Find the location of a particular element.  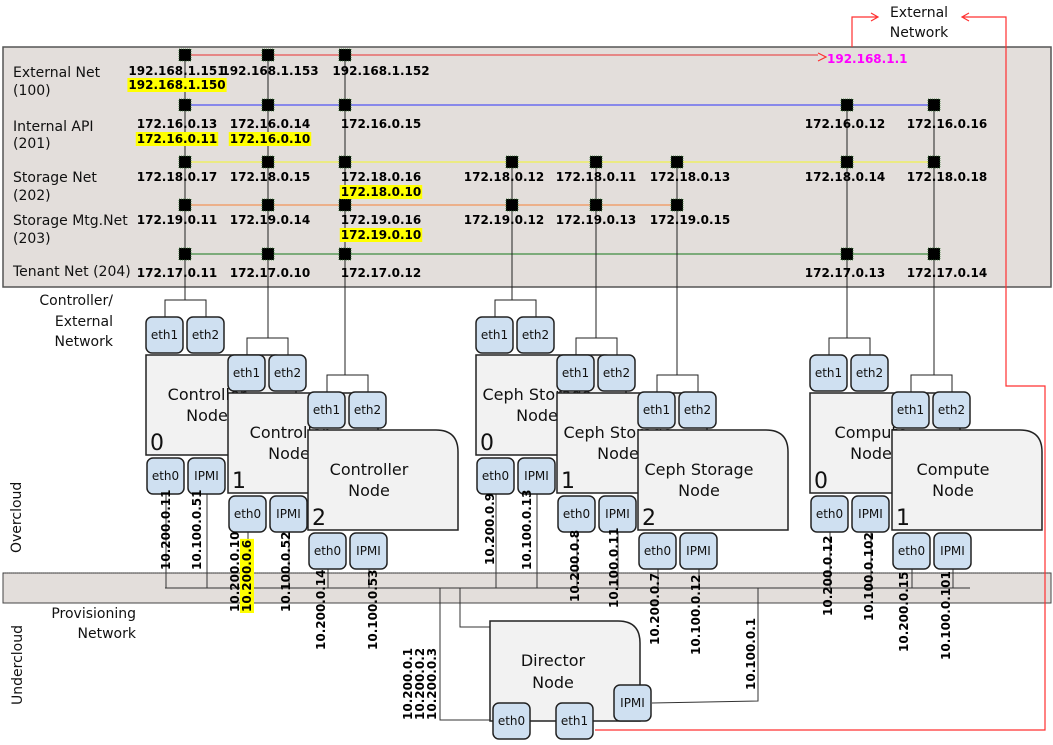

network-port-external is located at coordinates (345, 55).